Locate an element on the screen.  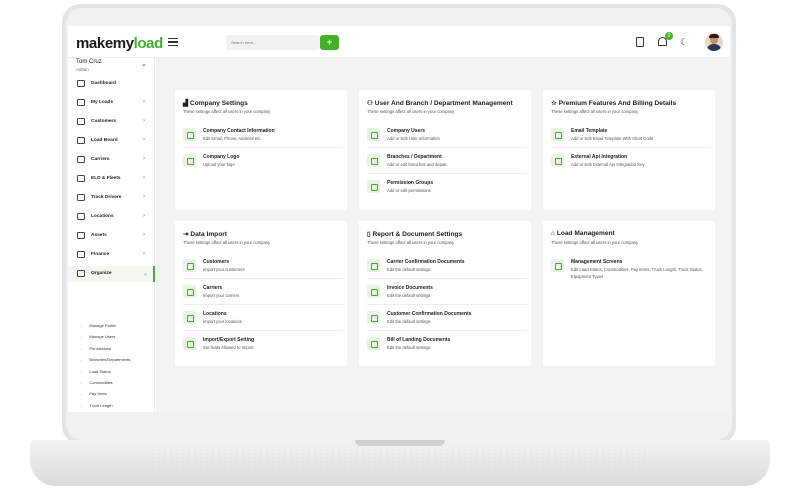
avatar is located at coordinates (714, 42).